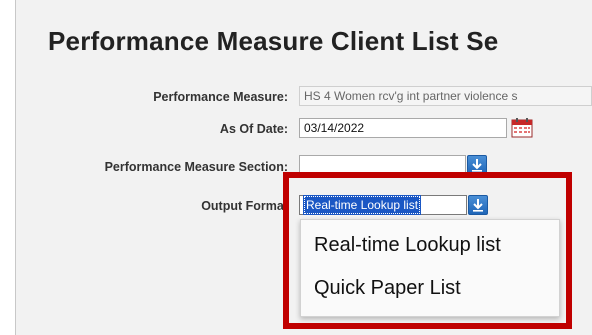 The image size is (592, 335). I want to click on section-label: Performance Measure Section:, so click(196, 167).